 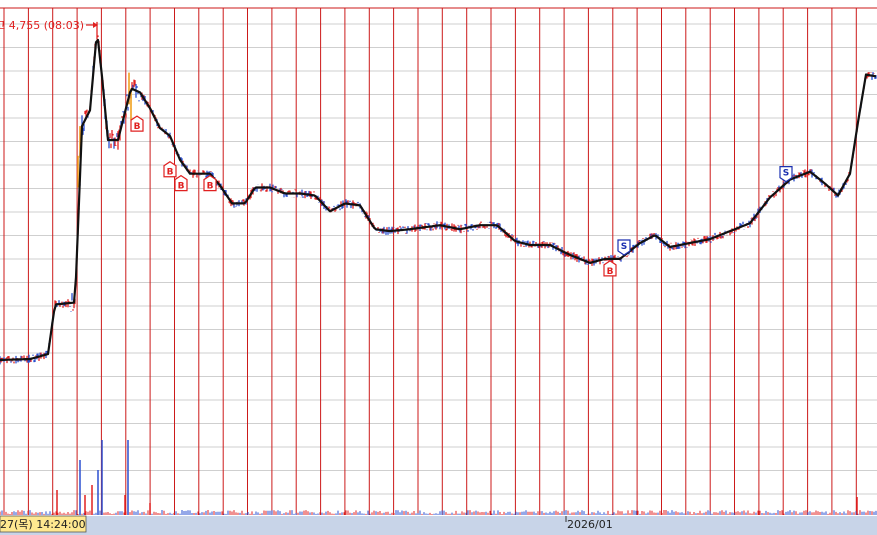 What do you see at coordinates (590, 524) in the screenshot?
I see `month-axis-label: 2026/01` at bounding box center [590, 524].